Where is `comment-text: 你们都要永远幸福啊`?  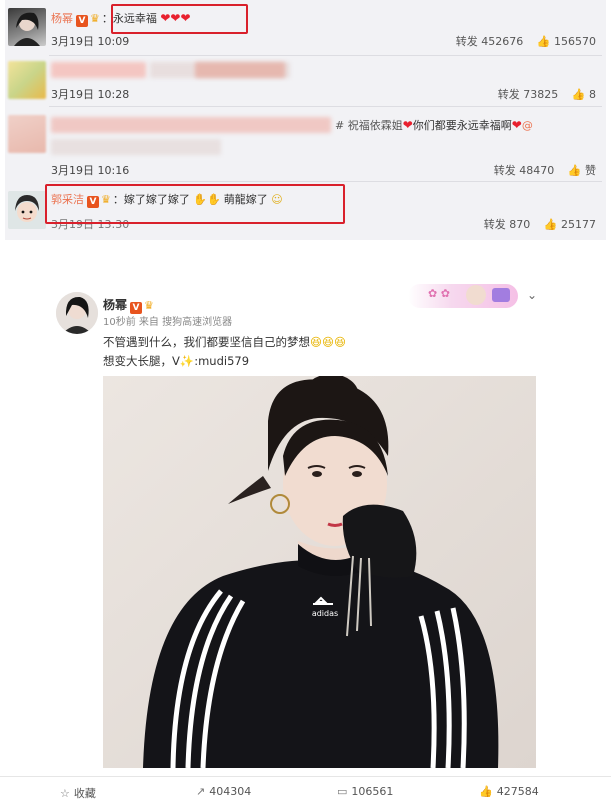
comment-text: 你们都要永远幸福啊 is located at coordinates (462, 125).